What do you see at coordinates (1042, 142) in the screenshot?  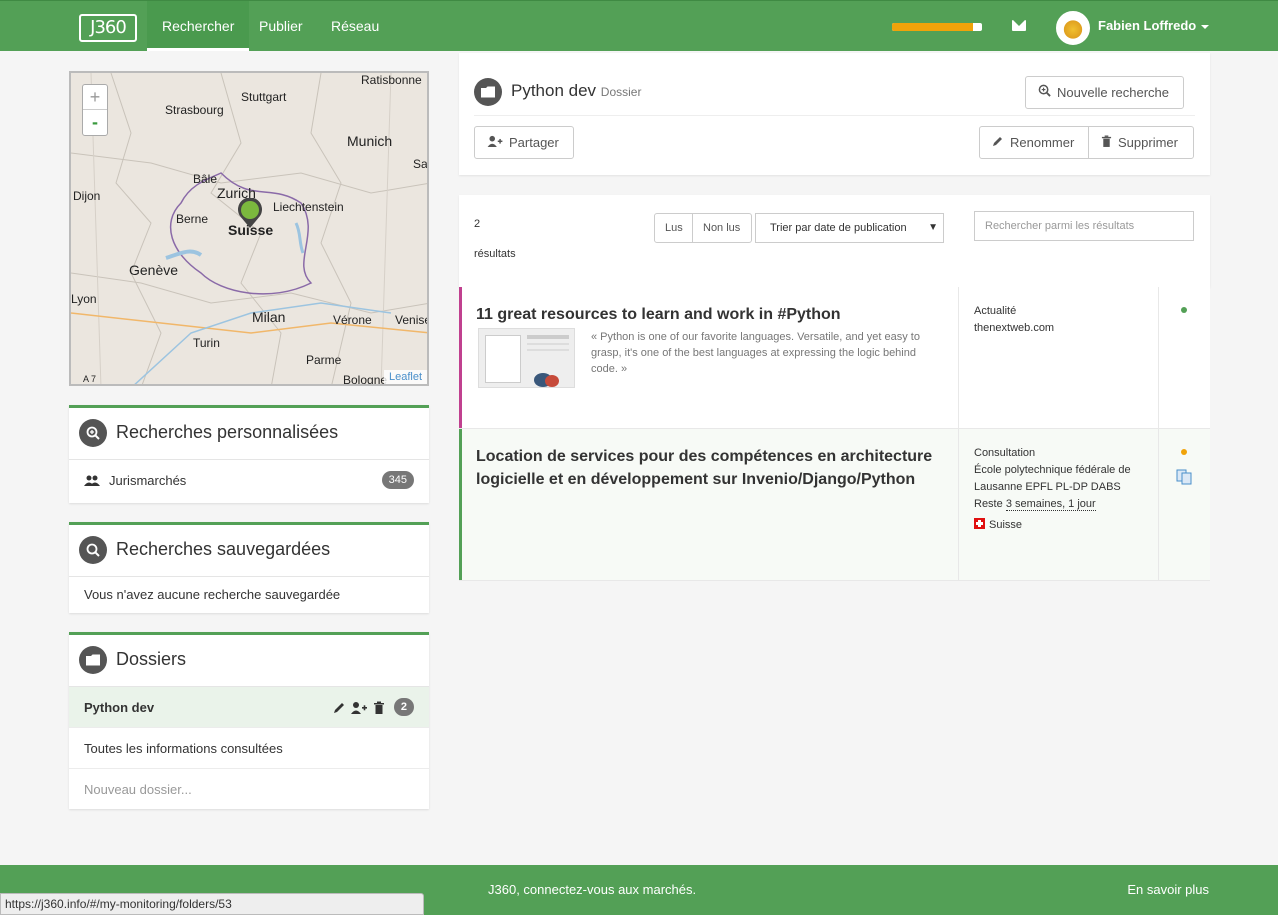 I see `rename-label: Renommer` at bounding box center [1042, 142].